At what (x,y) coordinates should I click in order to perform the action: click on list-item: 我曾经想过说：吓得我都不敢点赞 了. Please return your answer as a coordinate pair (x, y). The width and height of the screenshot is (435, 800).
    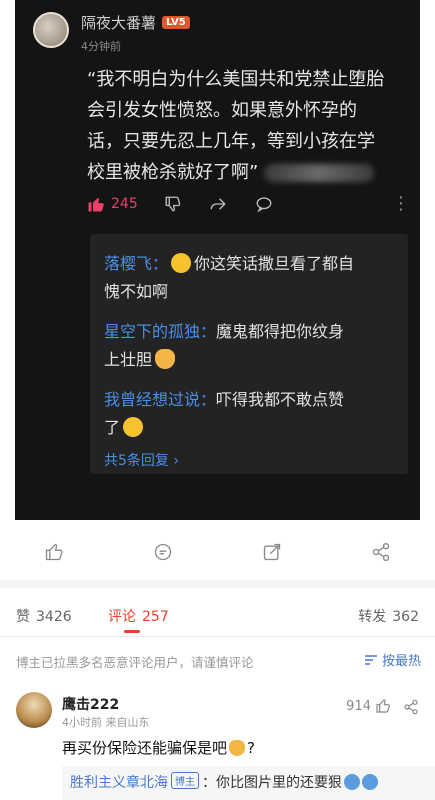
    Looking at the image, I should click on (224, 413).